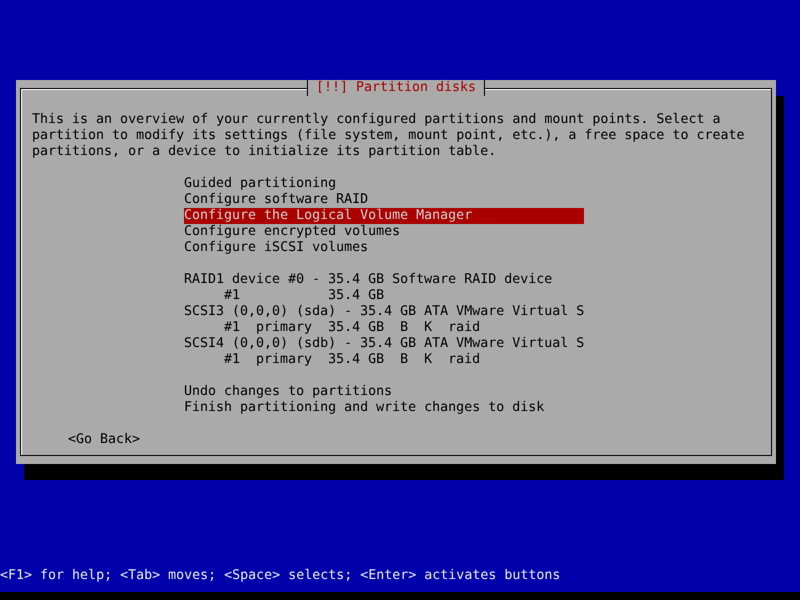  Describe the element at coordinates (384, 280) in the screenshot. I see `menu-item: RAID1 device #0 - 35.4 GB Software RAID device` at that location.